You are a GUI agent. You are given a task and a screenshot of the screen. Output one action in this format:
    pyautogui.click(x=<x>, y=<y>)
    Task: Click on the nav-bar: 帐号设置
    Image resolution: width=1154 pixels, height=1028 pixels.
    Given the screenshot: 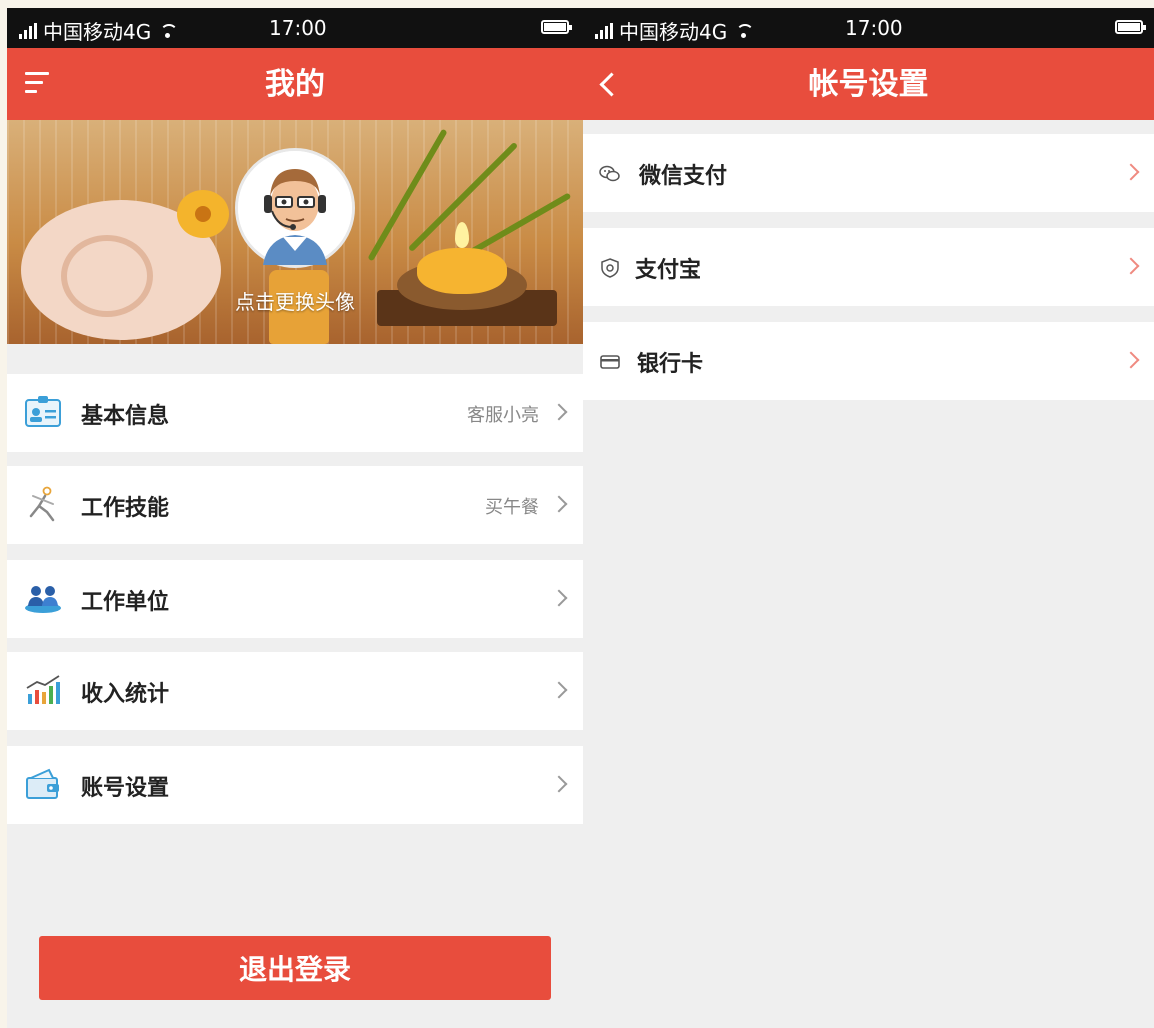 What is the action you would take?
    pyautogui.click(x=868, y=84)
    